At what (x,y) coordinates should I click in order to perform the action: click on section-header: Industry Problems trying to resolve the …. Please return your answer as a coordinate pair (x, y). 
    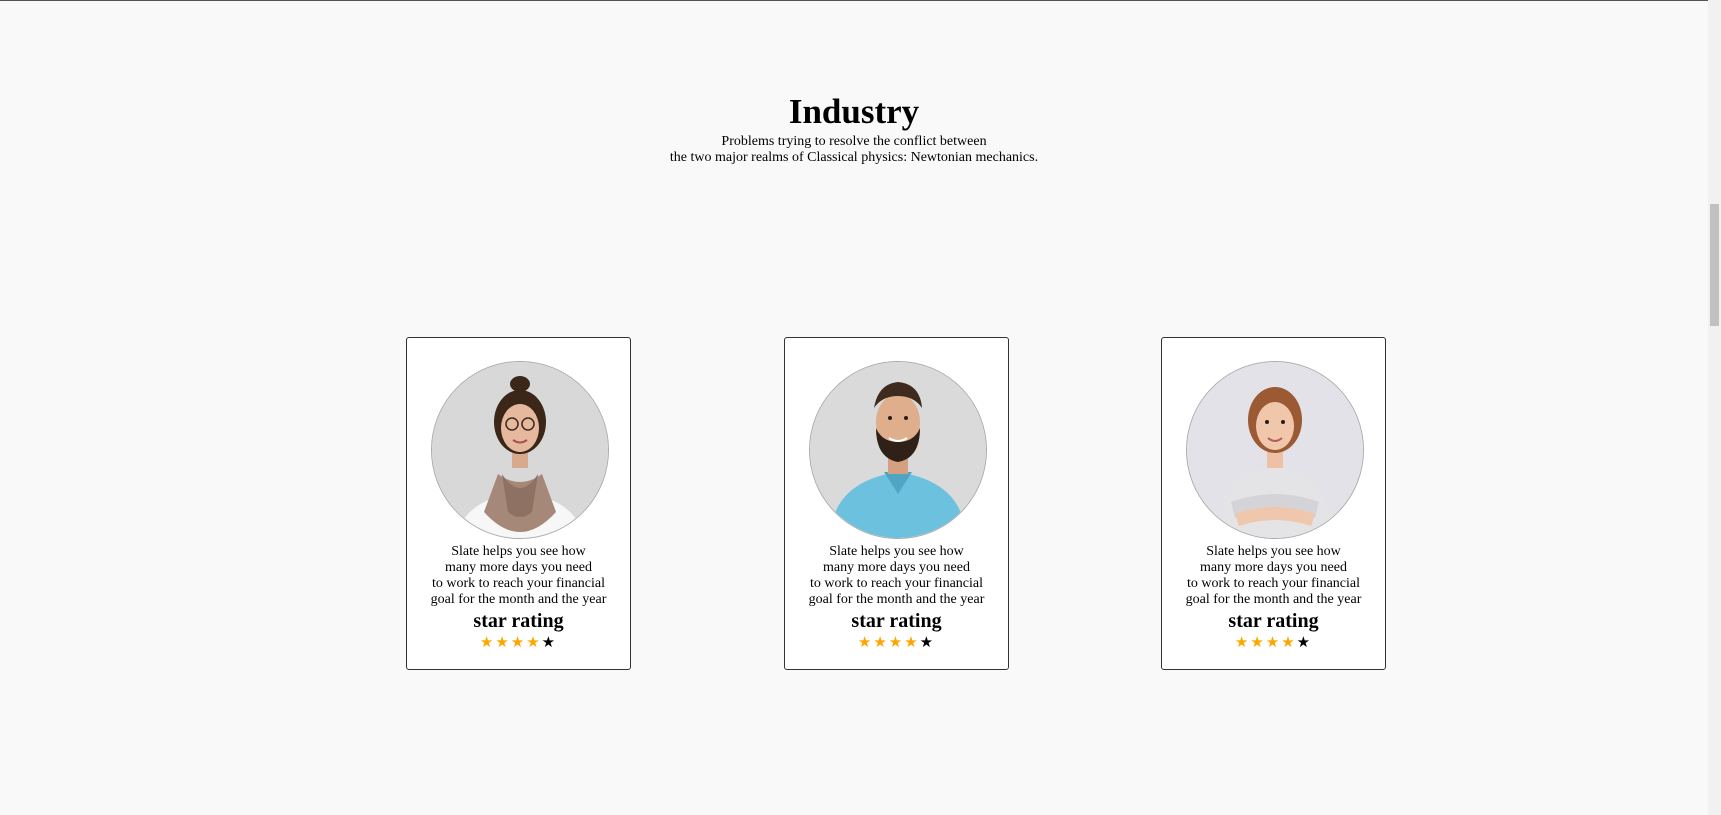
    Looking at the image, I should click on (854, 128).